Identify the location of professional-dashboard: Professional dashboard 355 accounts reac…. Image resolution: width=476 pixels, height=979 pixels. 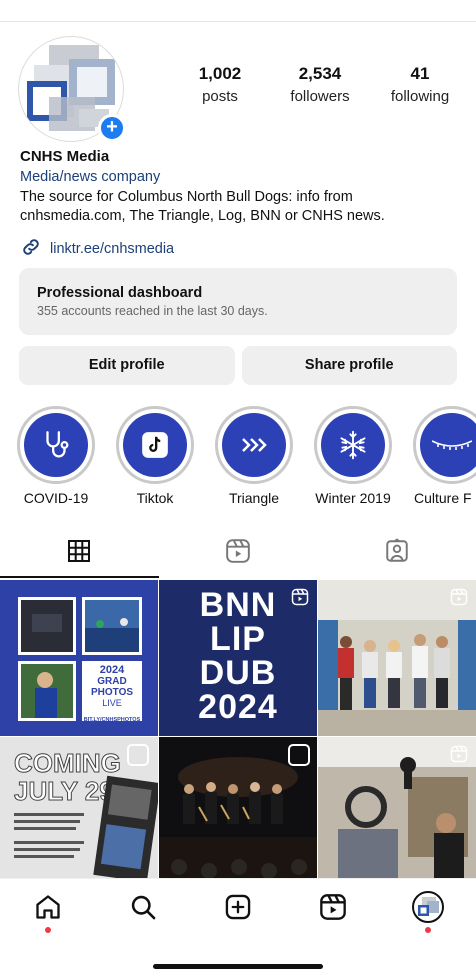
(238, 301).